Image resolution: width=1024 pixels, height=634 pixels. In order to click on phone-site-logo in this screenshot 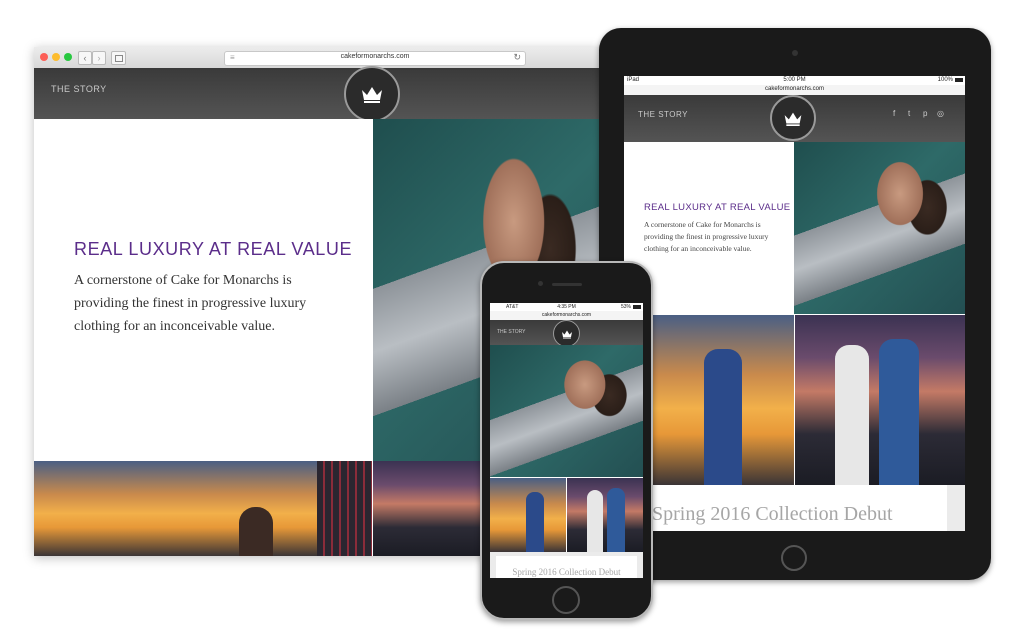, I will do `click(566, 333)`.